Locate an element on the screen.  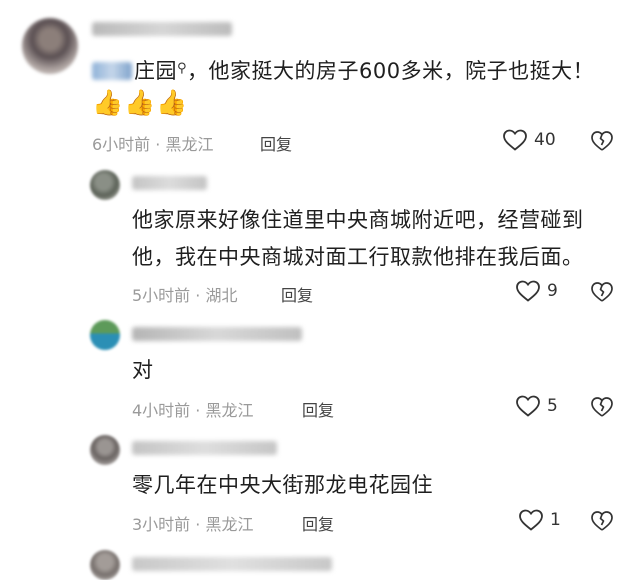
comment-text: 他家原来好像住道里中央商城附近吧，经营碰到 is located at coordinates (358, 220).